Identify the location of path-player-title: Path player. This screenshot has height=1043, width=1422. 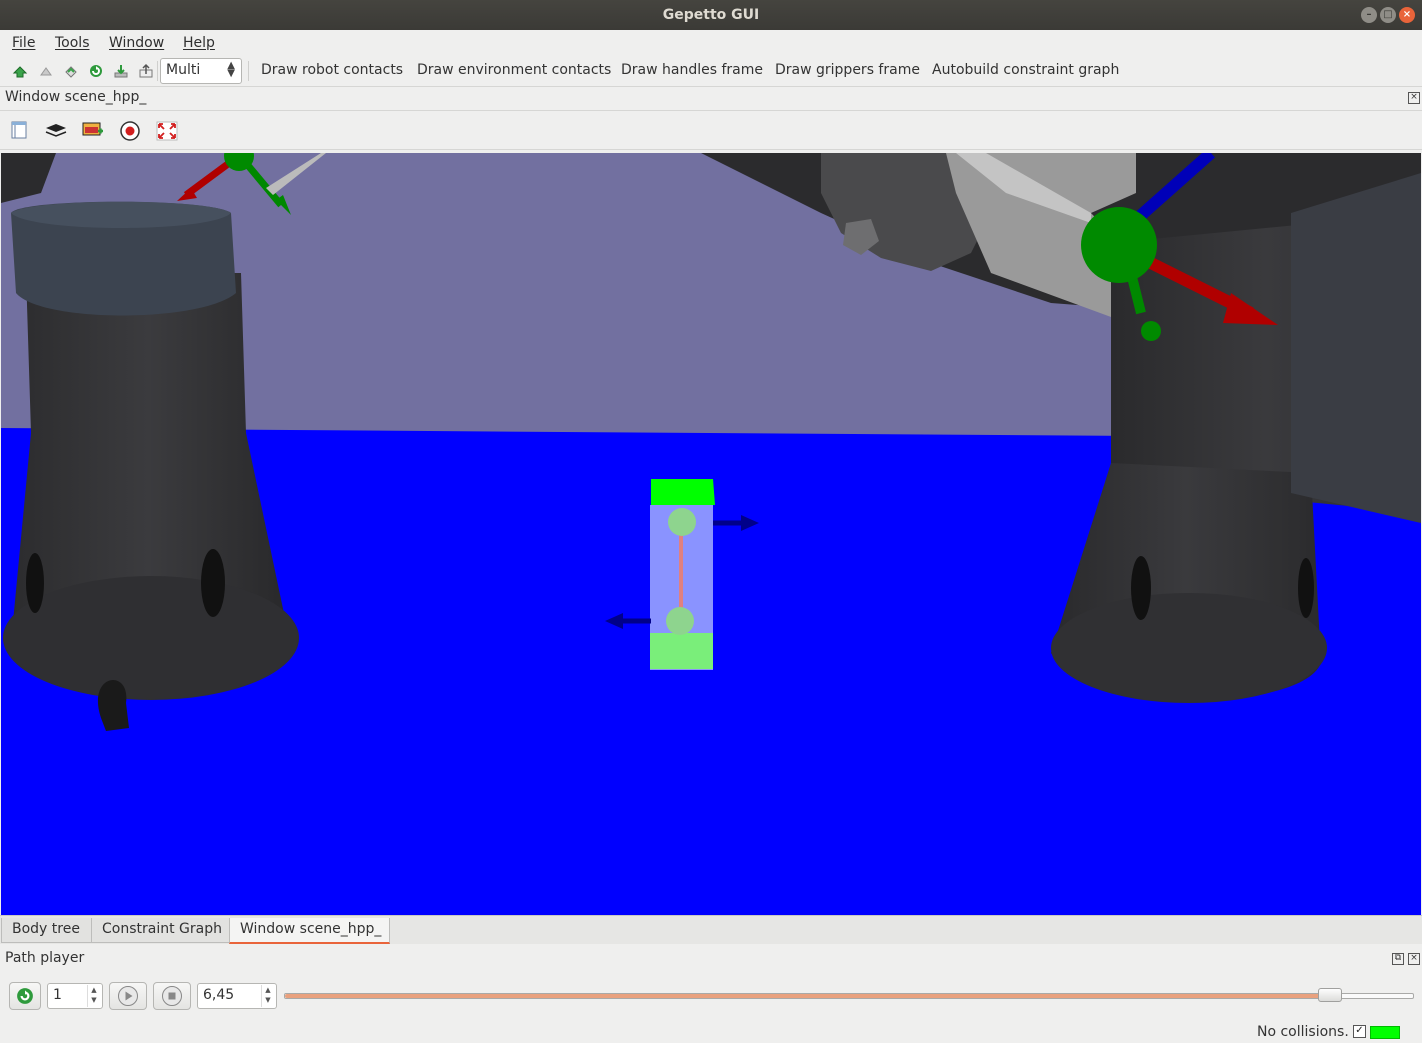
(45, 958).